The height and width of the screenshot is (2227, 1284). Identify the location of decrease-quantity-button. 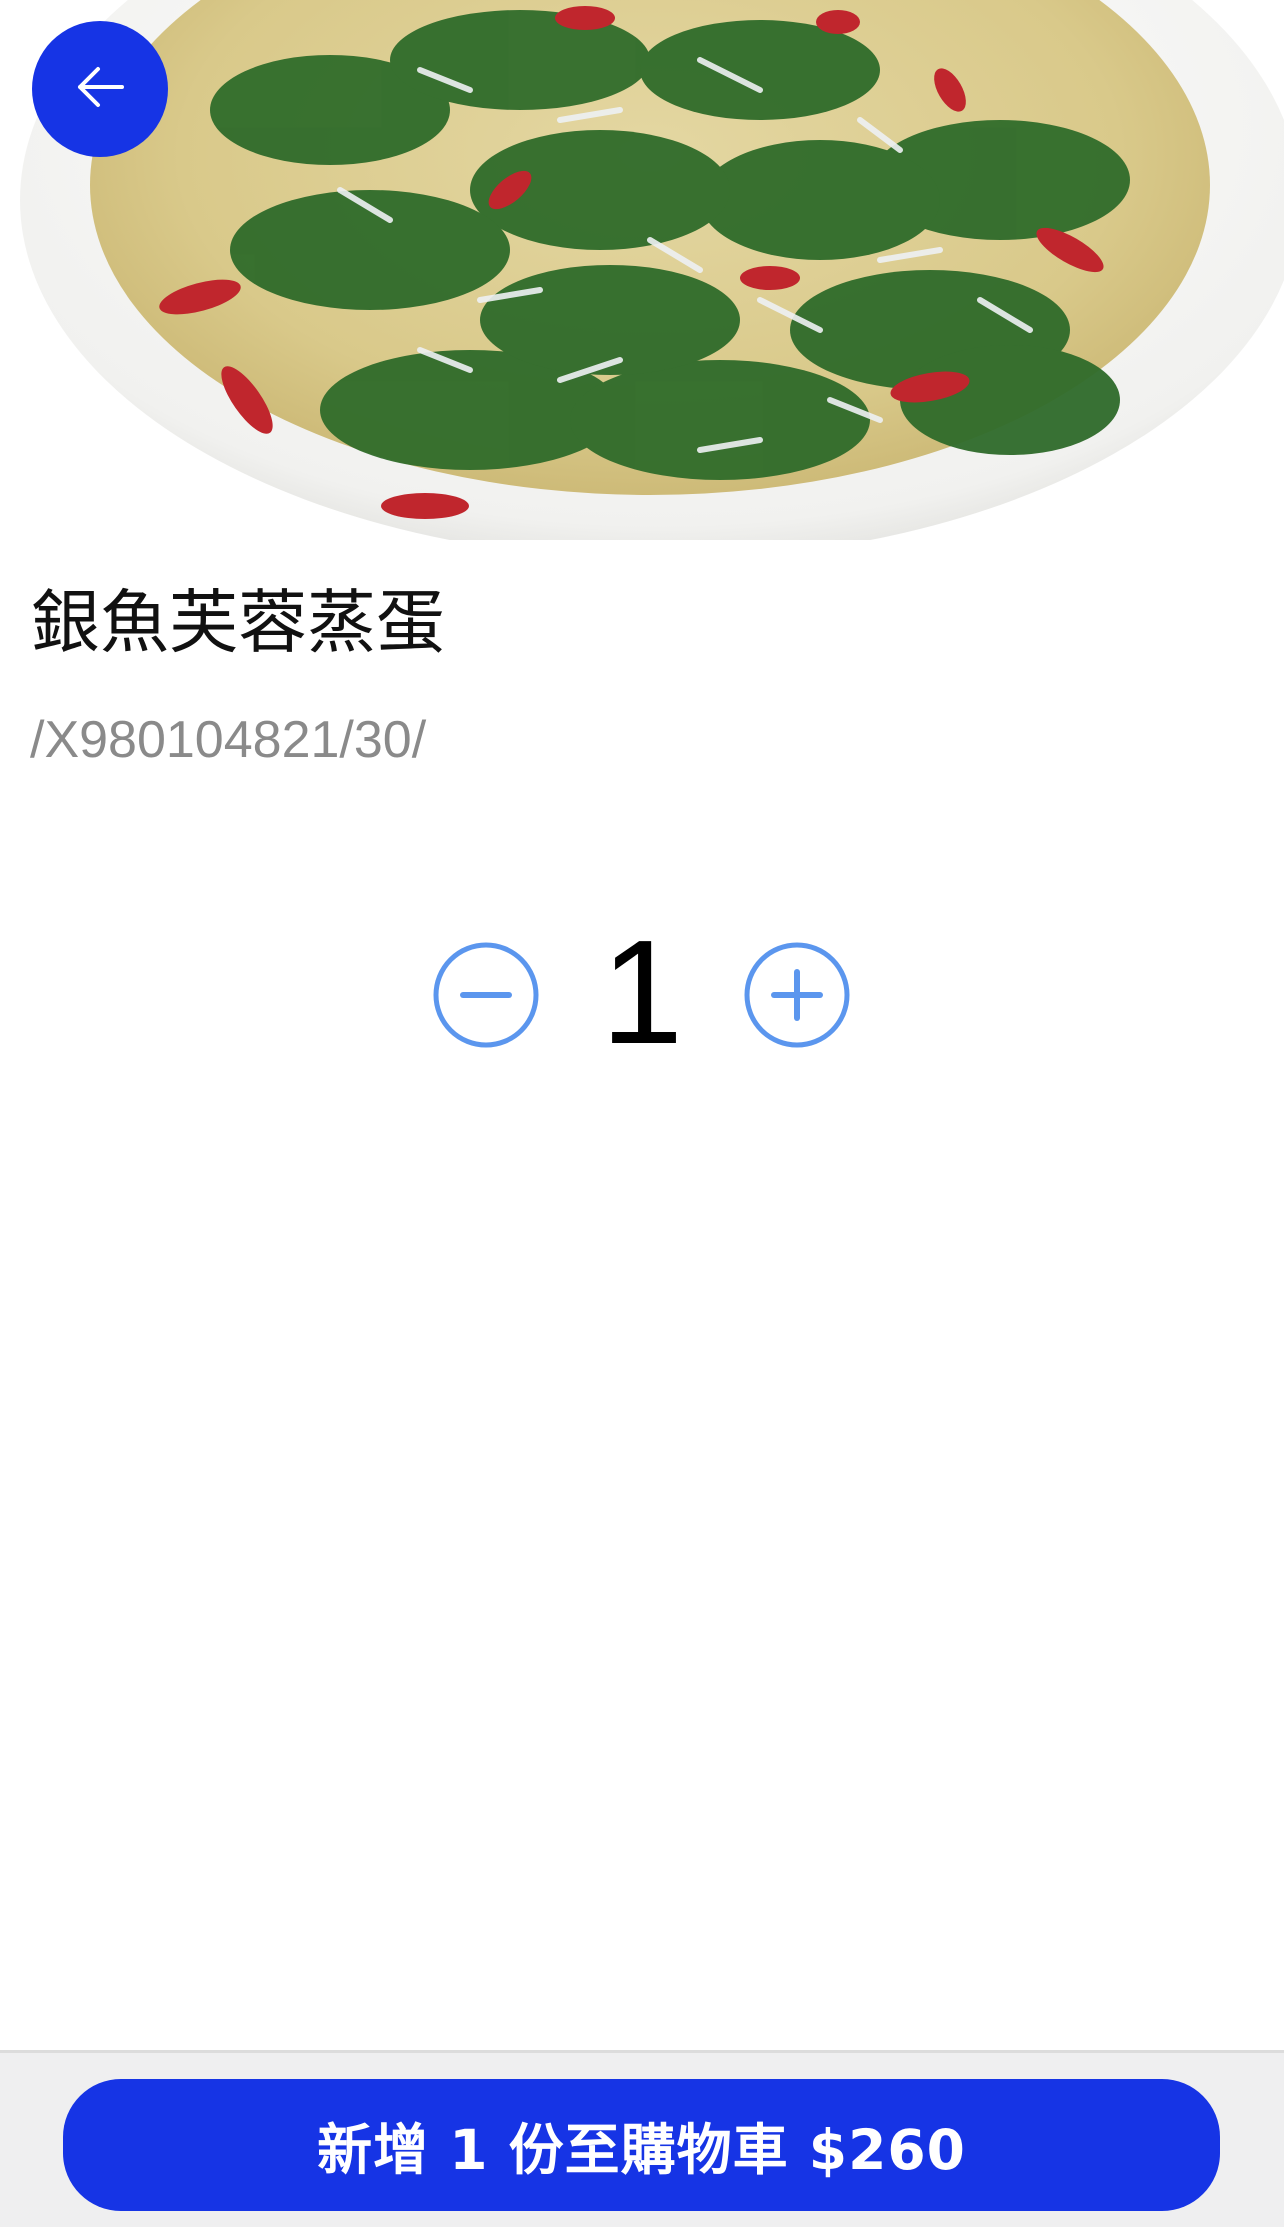
(486, 995).